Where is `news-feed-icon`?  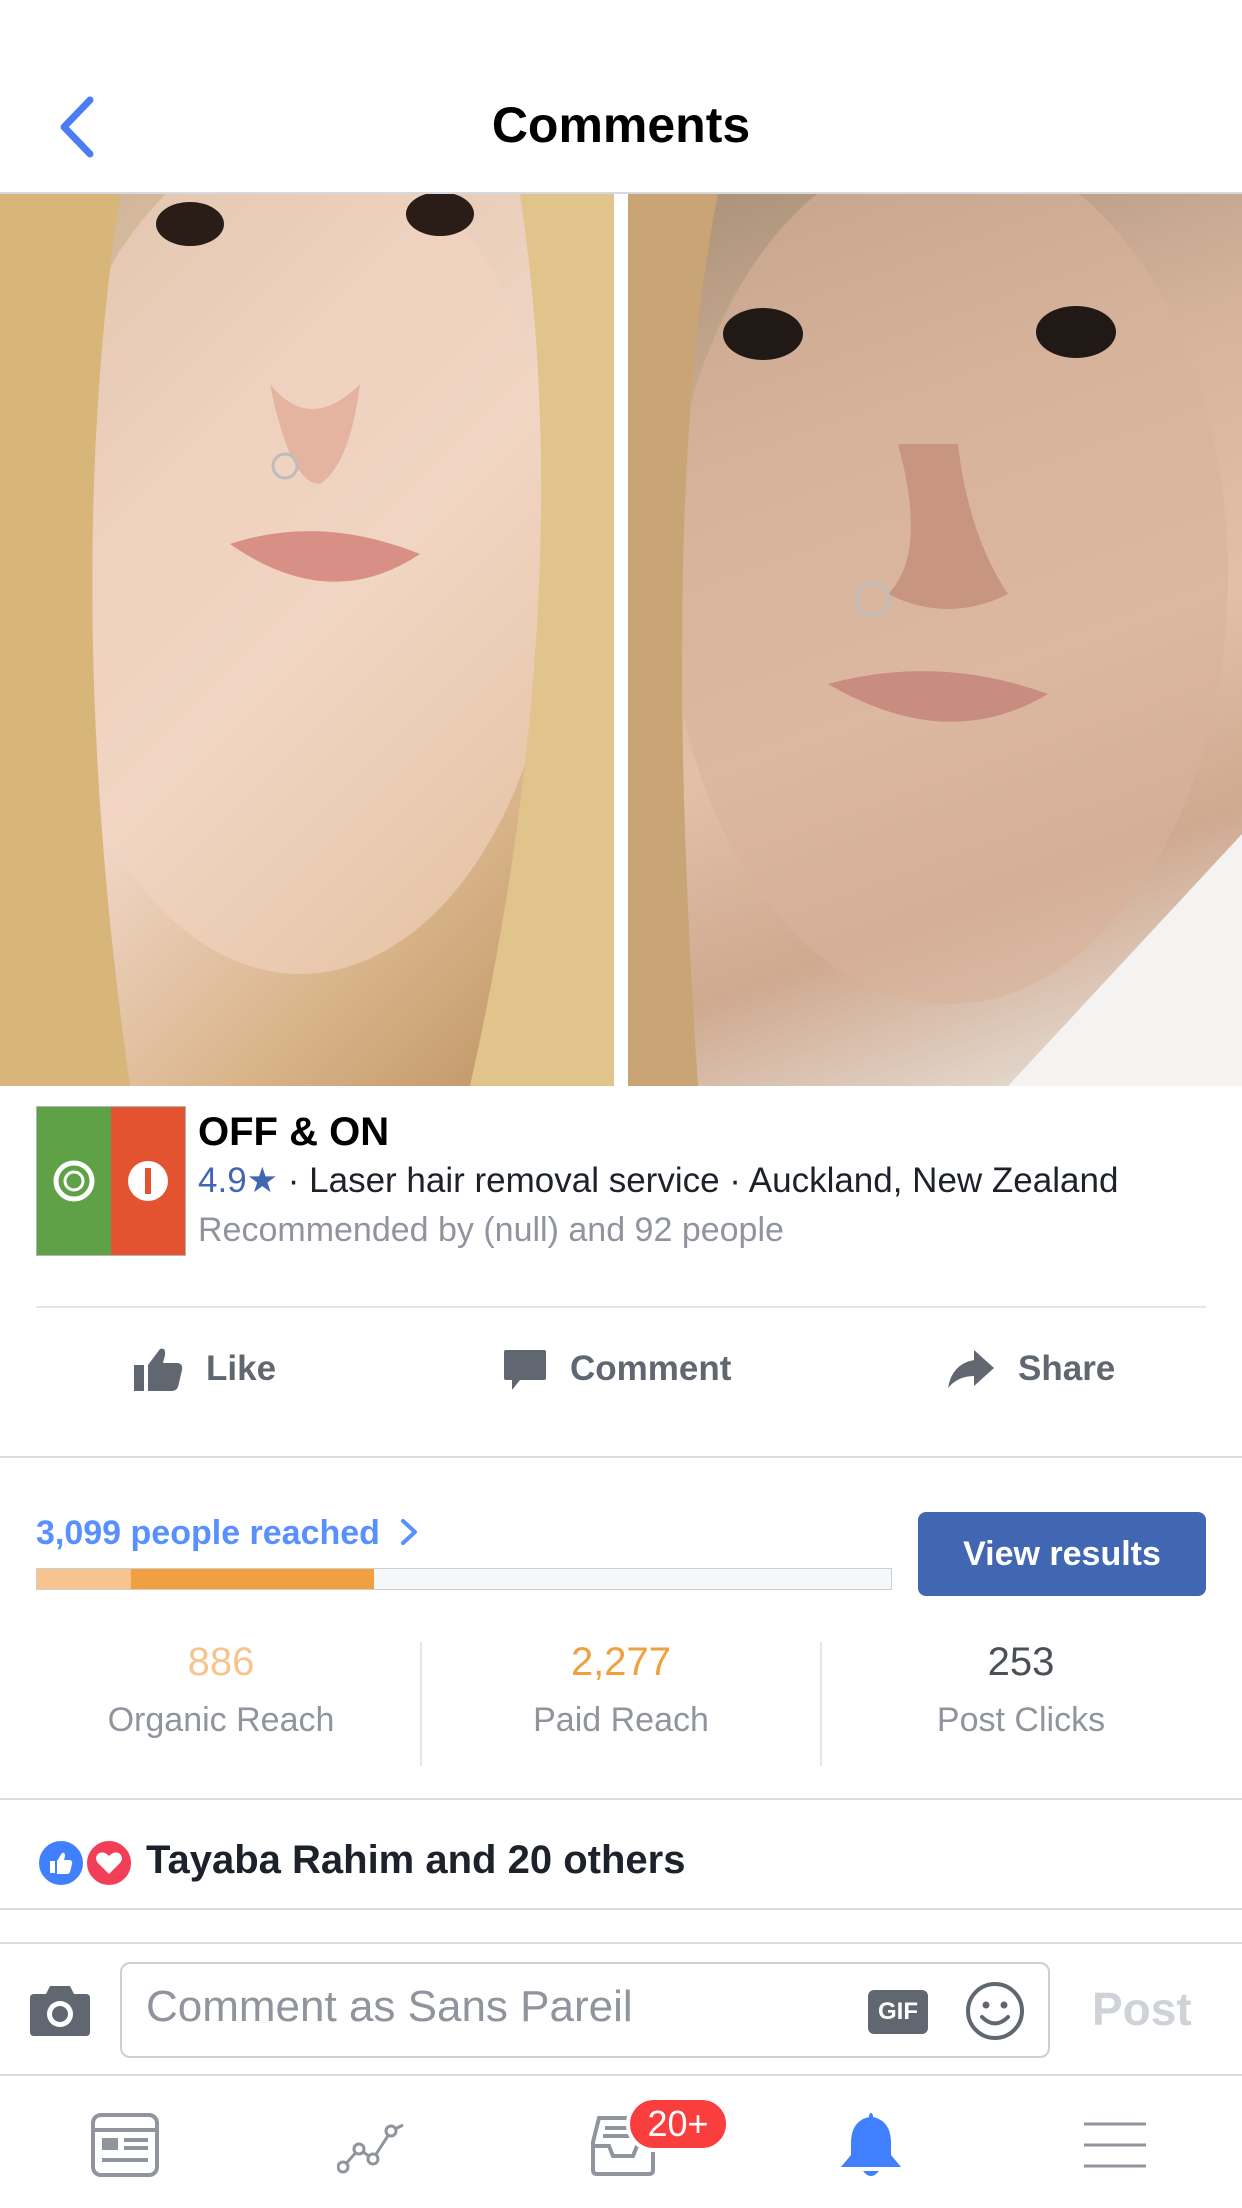
news-feed-icon is located at coordinates (125, 2145).